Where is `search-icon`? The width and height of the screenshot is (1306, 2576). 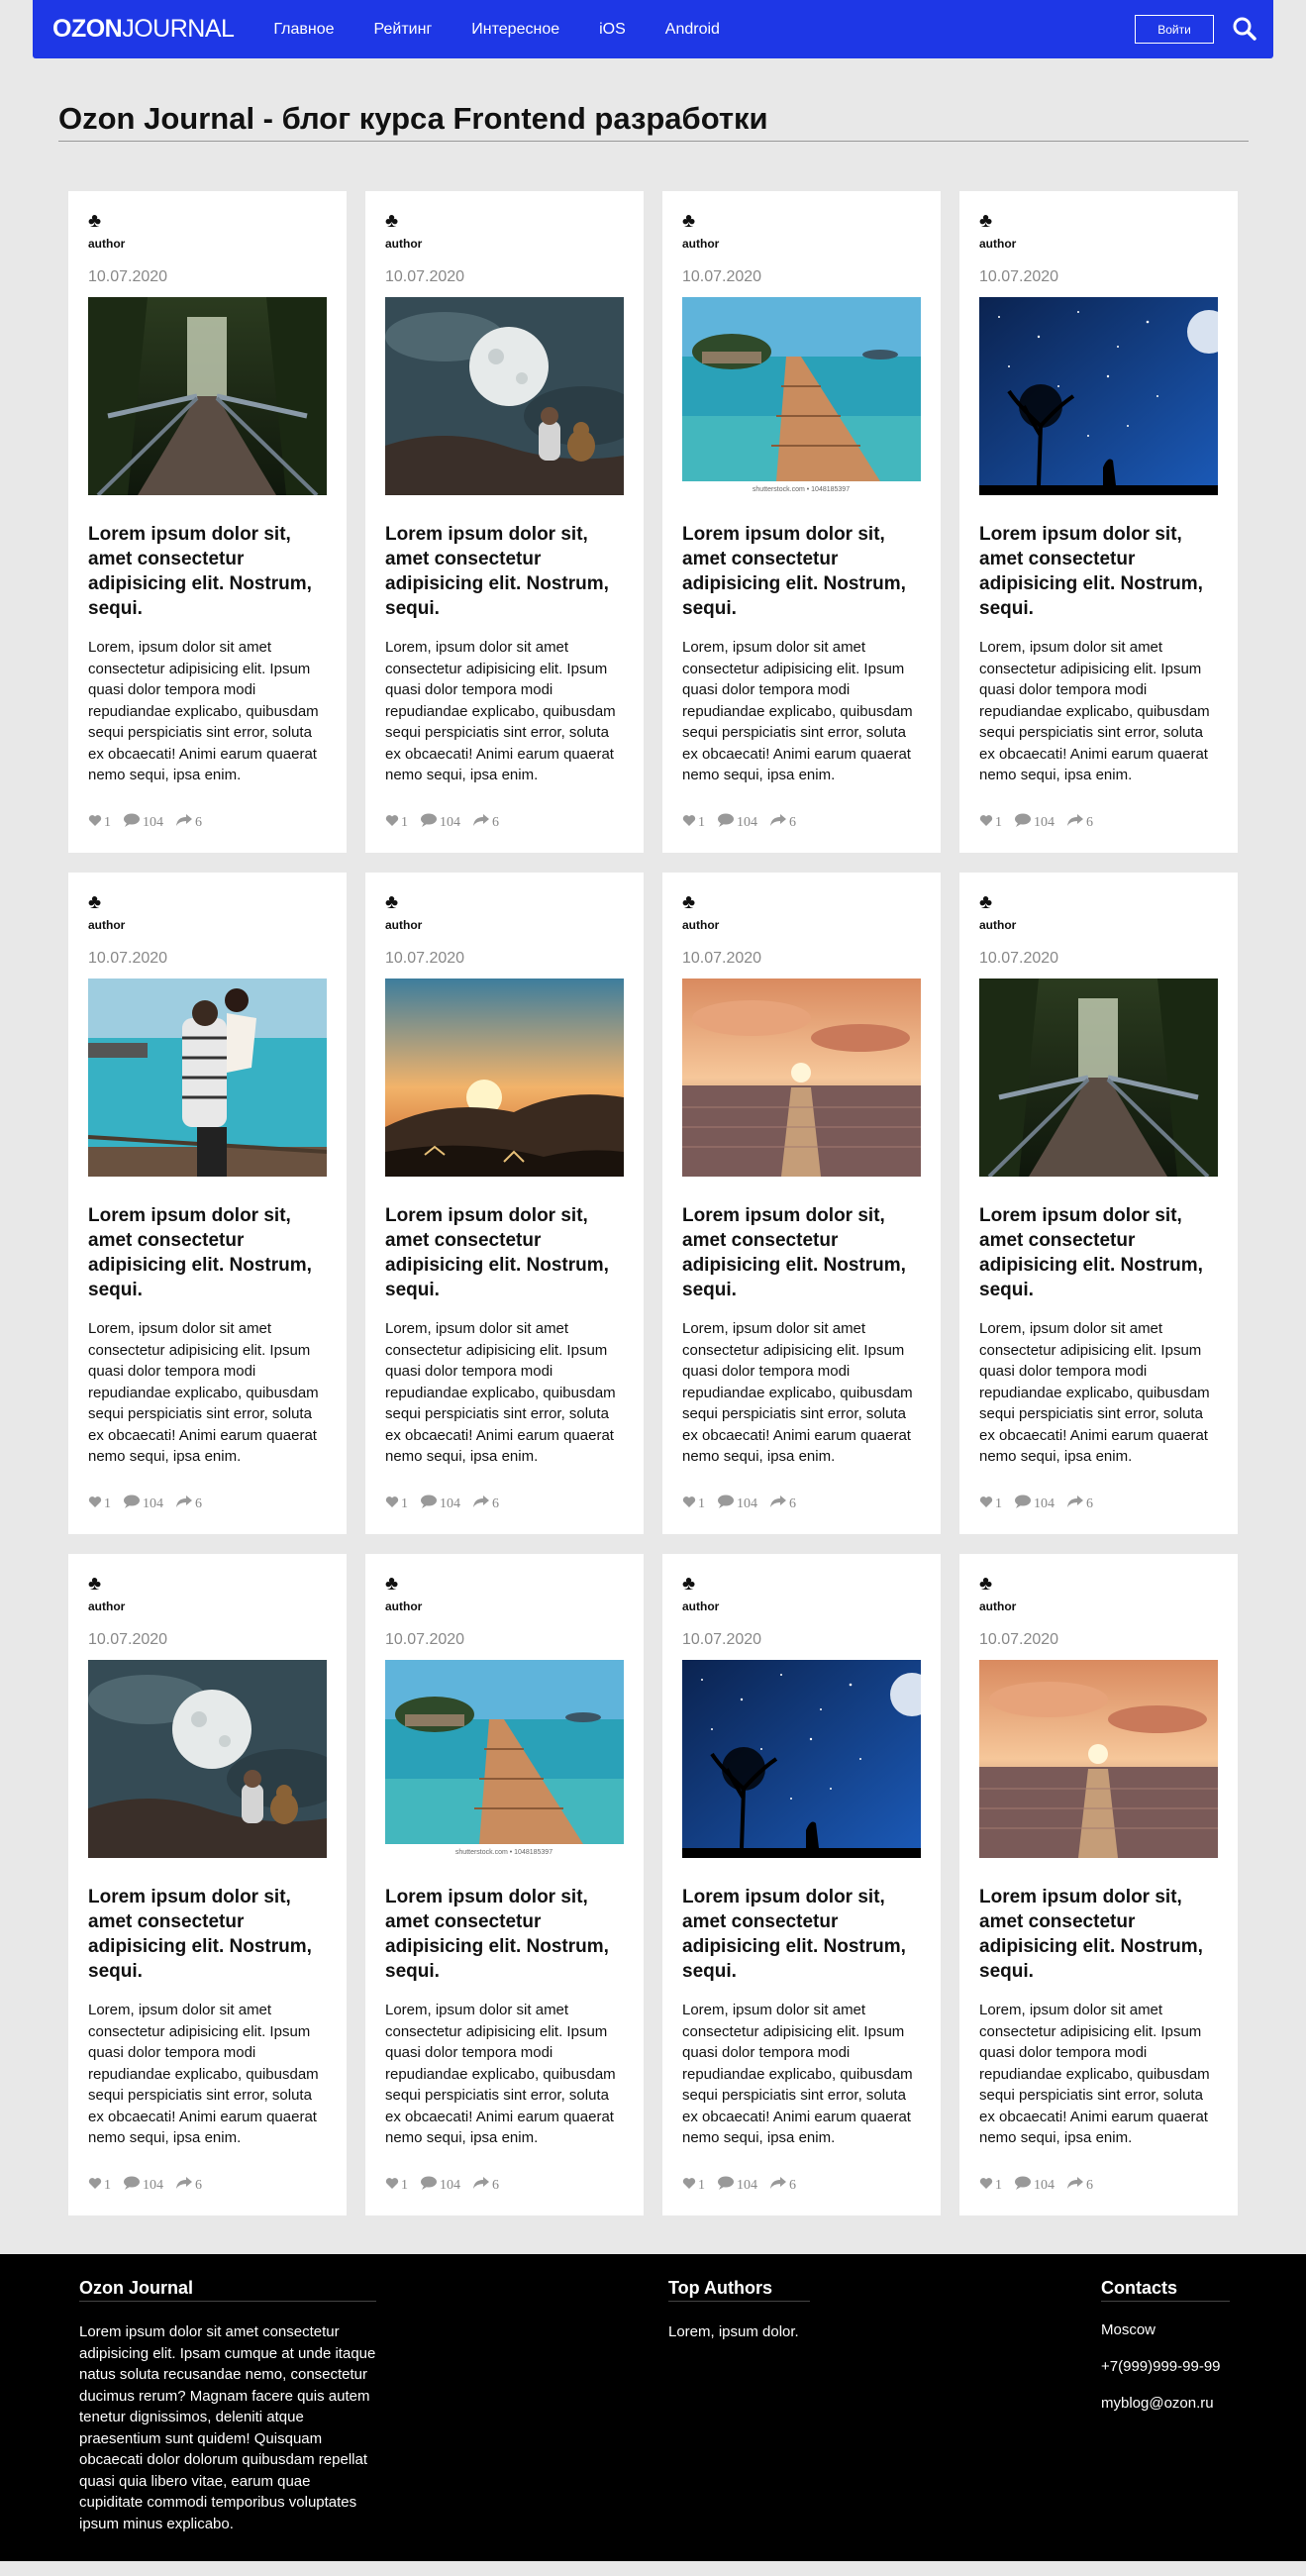 search-icon is located at coordinates (1244, 29).